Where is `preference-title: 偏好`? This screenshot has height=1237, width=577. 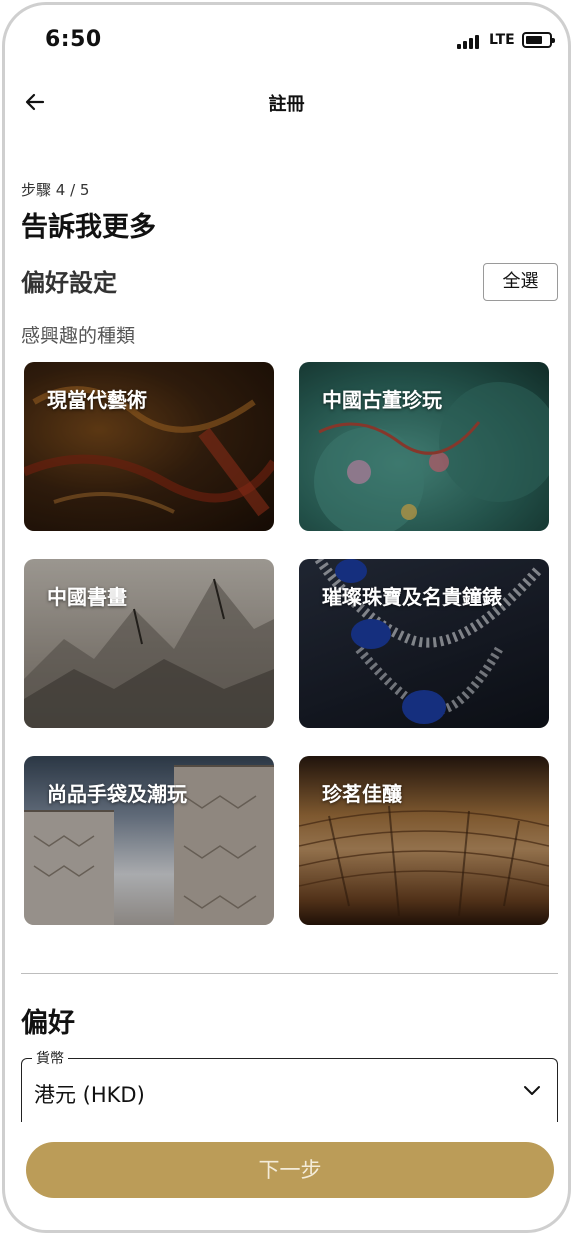 preference-title: 偏好 is located at coordinates (48, 1023).